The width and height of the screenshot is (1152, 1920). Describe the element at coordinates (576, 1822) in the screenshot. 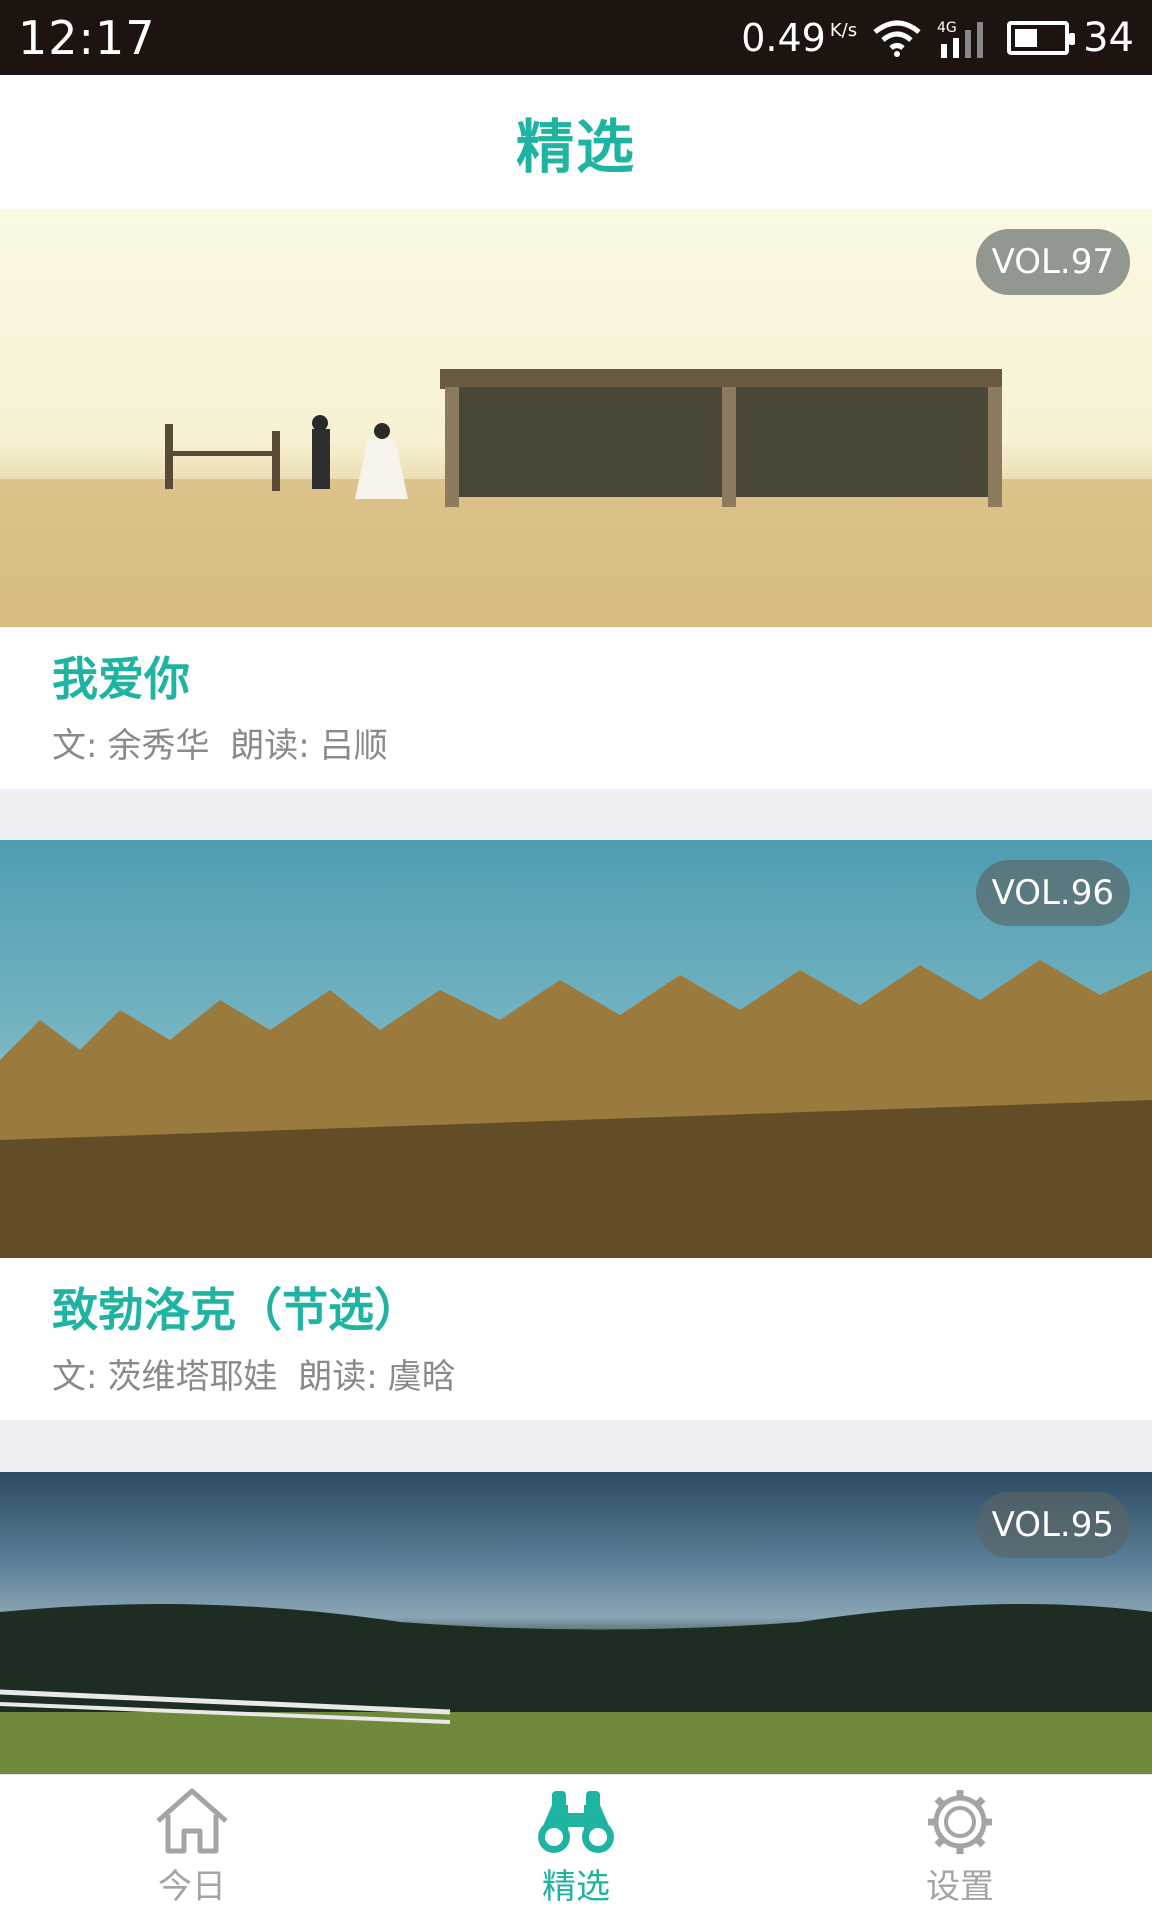

I see `binoculars-icon` at that location.